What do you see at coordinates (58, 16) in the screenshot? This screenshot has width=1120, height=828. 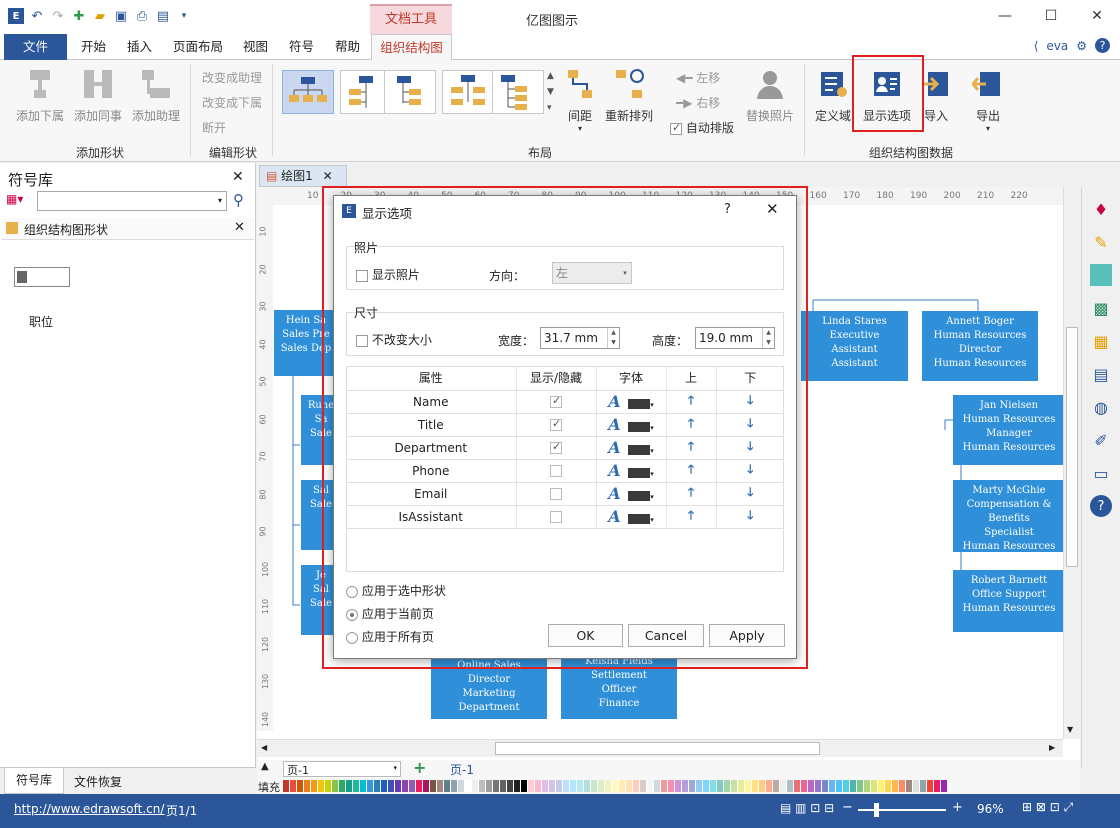 I see `redo-icon: ↷` at bounding box center [58, 16].